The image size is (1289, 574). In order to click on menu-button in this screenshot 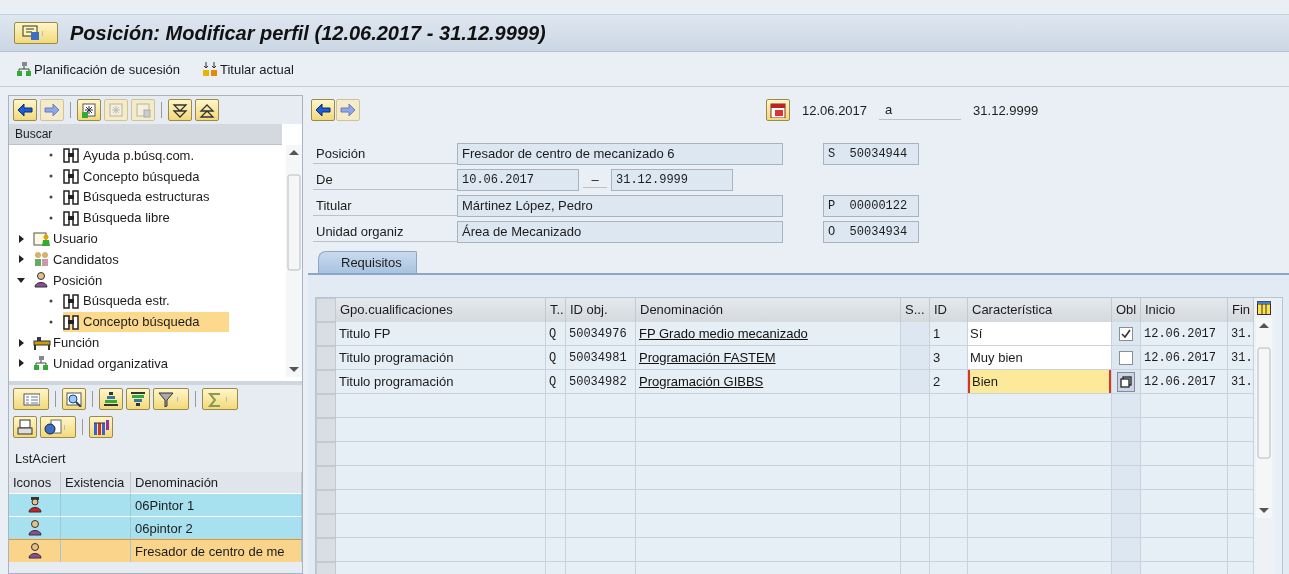, I will do `click(36, 33)`.